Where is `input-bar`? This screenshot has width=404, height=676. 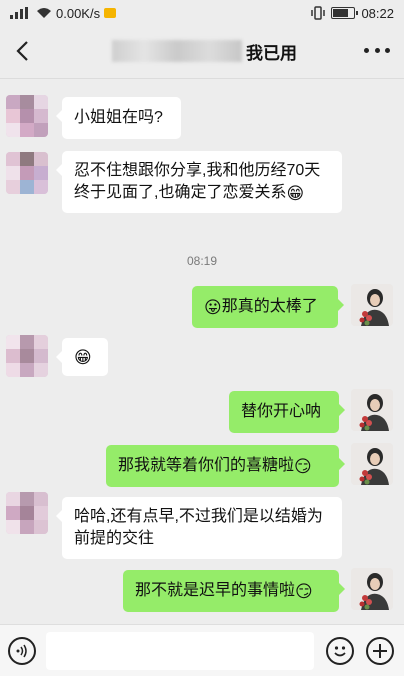
input-bar is located at coordinates (202, 650).